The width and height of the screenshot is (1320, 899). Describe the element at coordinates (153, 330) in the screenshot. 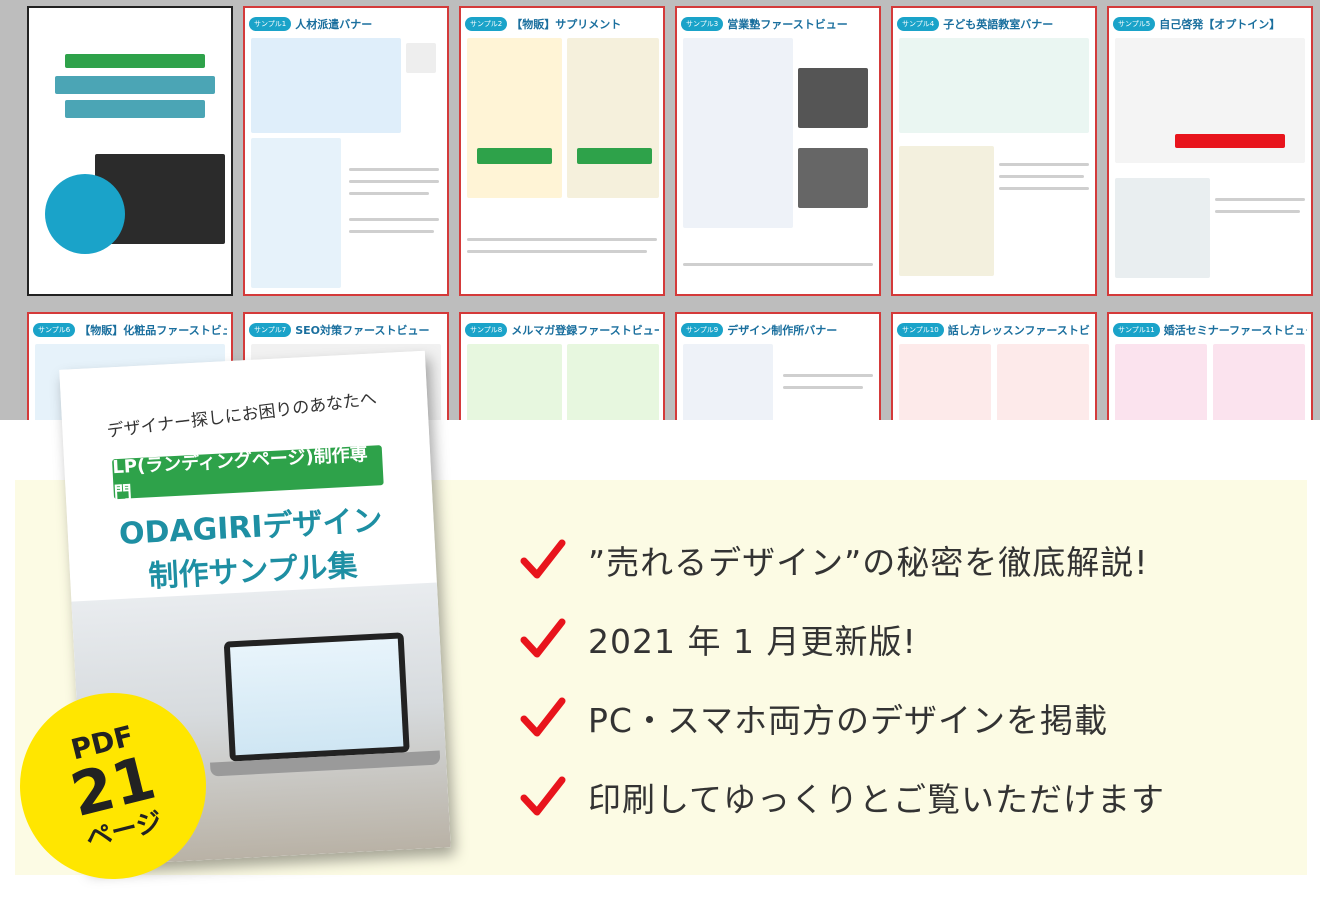

I see `sample-title: 【物販】化粧品ファーストビュー` at that location.